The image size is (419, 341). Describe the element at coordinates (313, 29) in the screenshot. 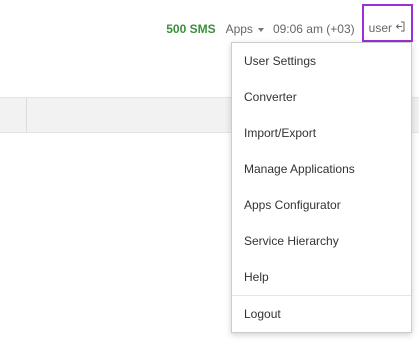

I see `clock: 09:06 am (+03)` at that location.